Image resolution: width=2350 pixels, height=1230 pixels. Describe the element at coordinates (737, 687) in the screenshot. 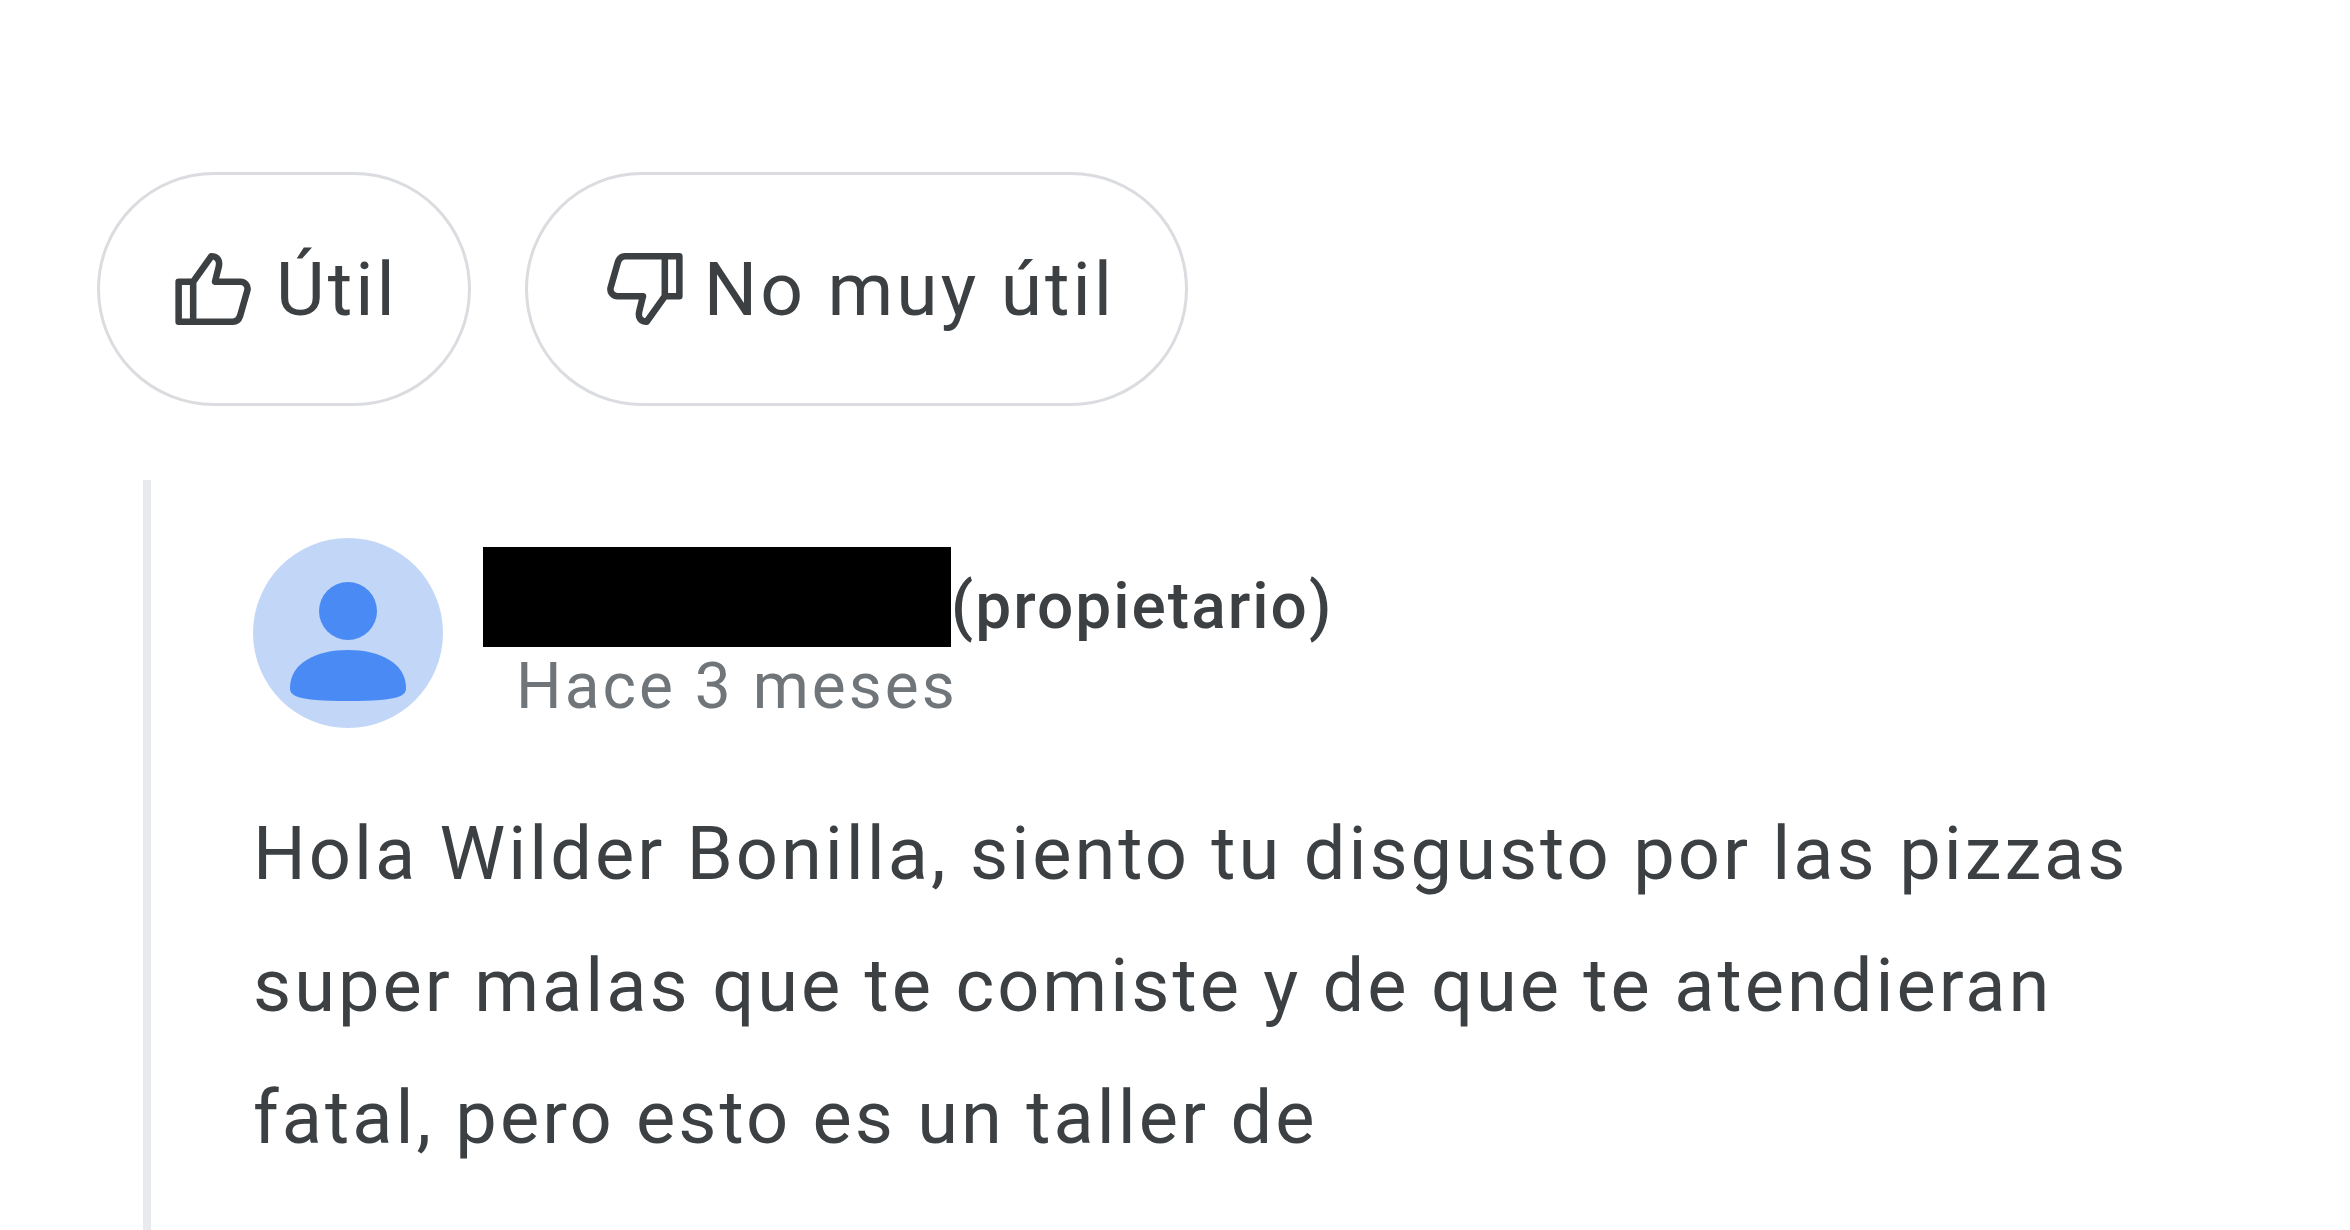

I see `reply-time: Hace 3 meses` at that location.